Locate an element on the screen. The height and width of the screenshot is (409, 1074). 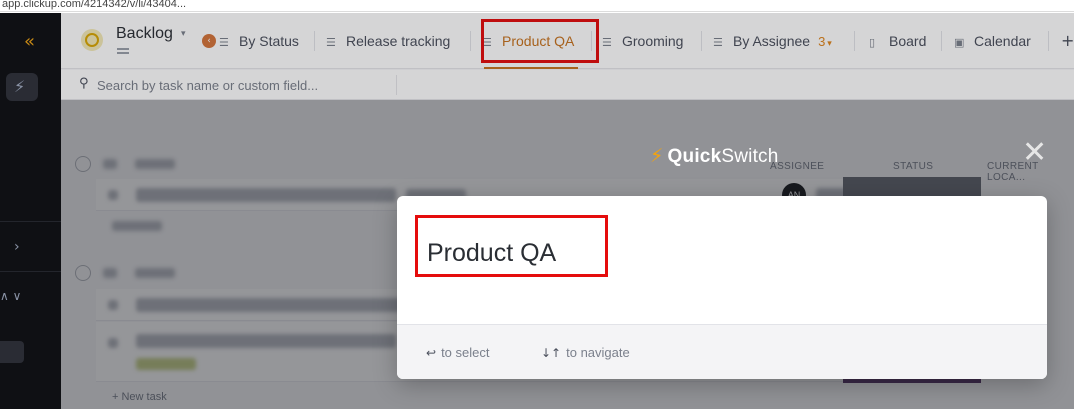
quickswitch-brand: ⚡ QuickSwitch is located at coordinates (714, 156).